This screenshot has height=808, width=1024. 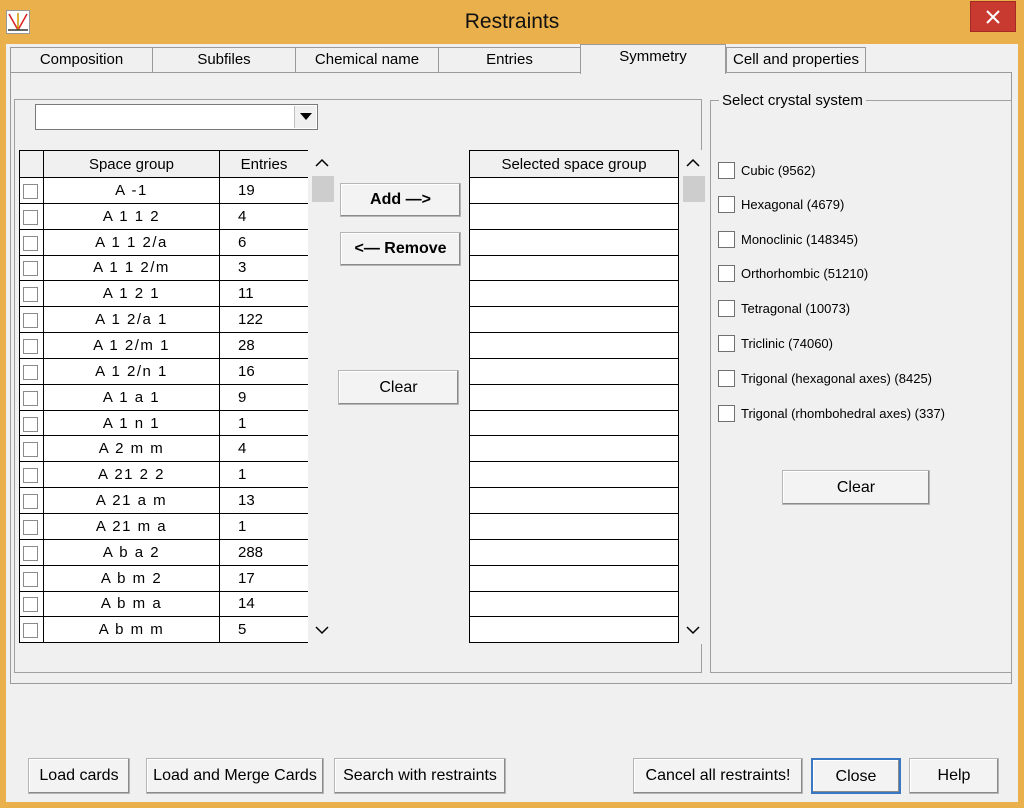 What do you see at coordinates (131, 423) in the screenshot?
I see `space-group-cell: A 1 n 1` at bounding box center [131, 423].